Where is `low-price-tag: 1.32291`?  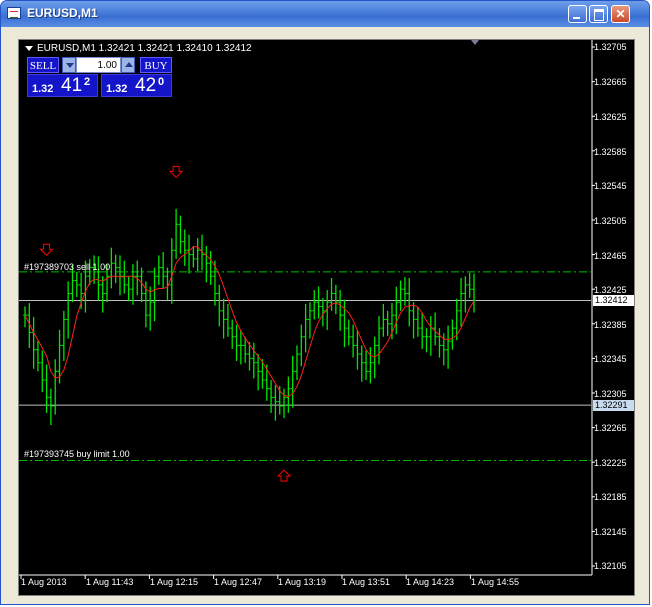 low-price-tag: 1.32291 is located at coordinates (613, 406).